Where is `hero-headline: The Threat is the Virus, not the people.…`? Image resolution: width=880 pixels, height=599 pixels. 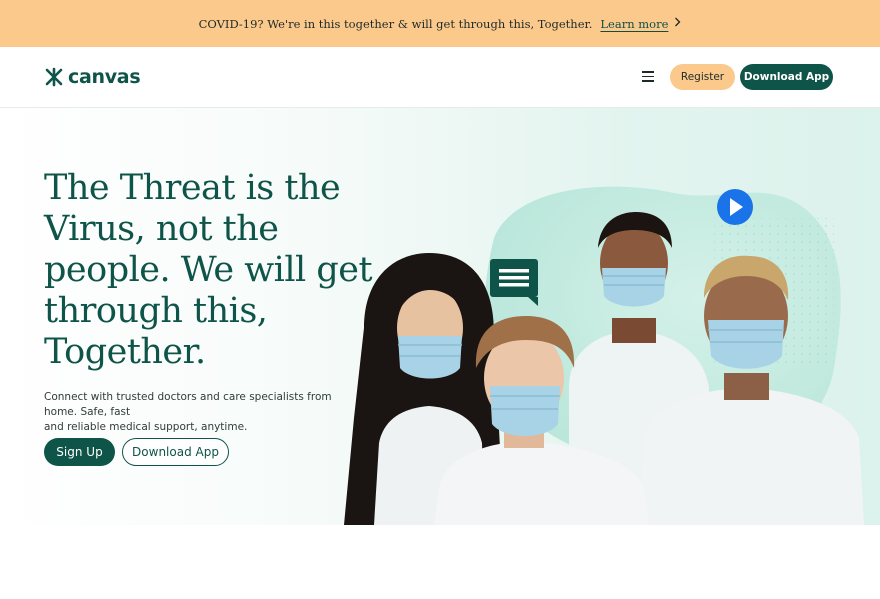
hero-headline: The Threat is the Virus, not the people.… is located at coordinates (209, 270).